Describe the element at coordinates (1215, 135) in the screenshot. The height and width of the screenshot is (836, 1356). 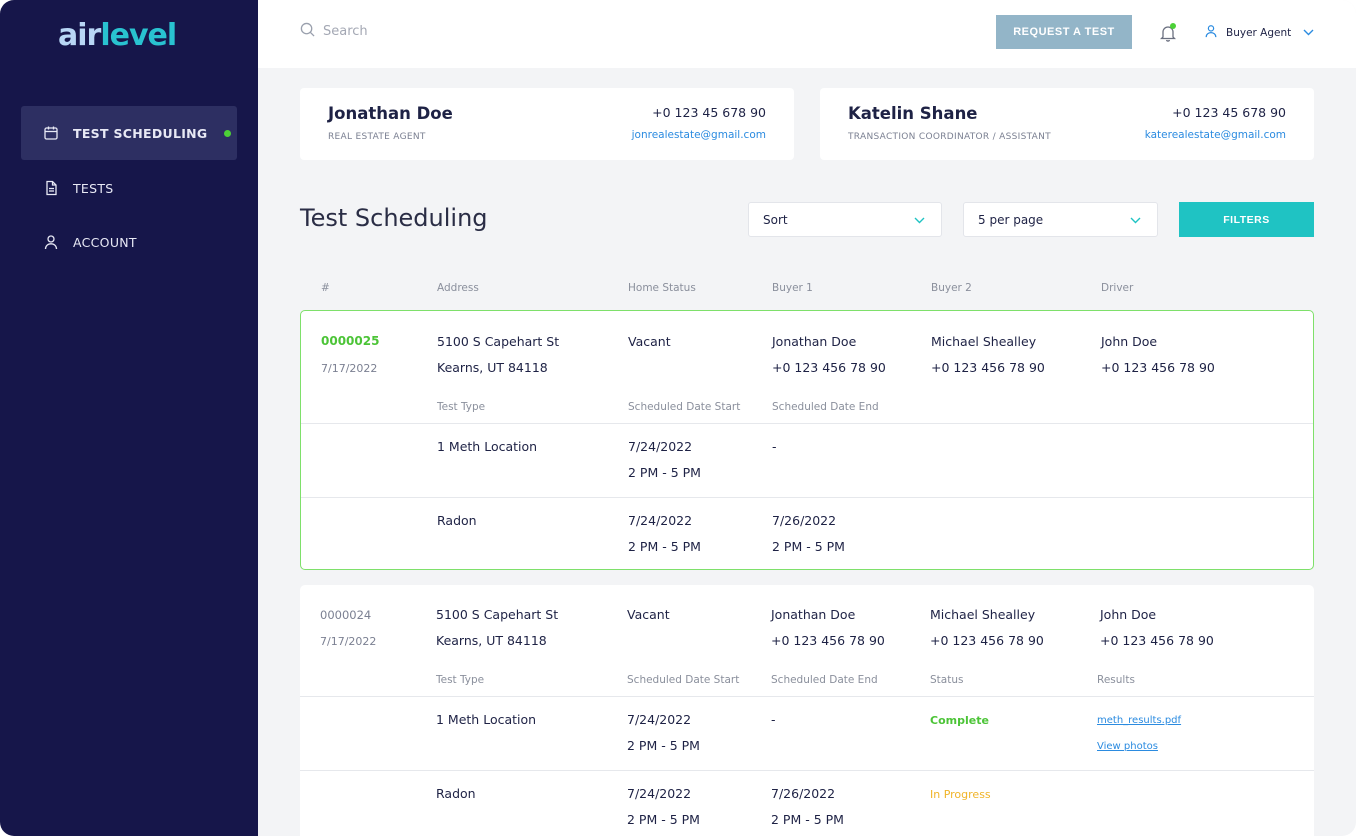
I see `contact-email-link: katerealestate@gmail.com` at that location.